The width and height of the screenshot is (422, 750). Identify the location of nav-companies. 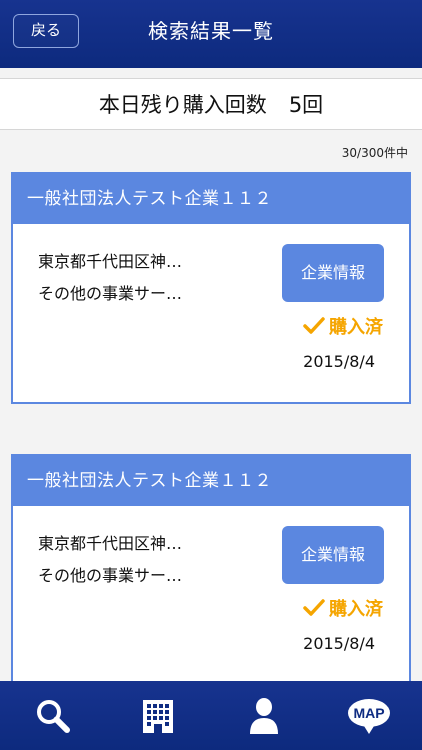
(158, 716).